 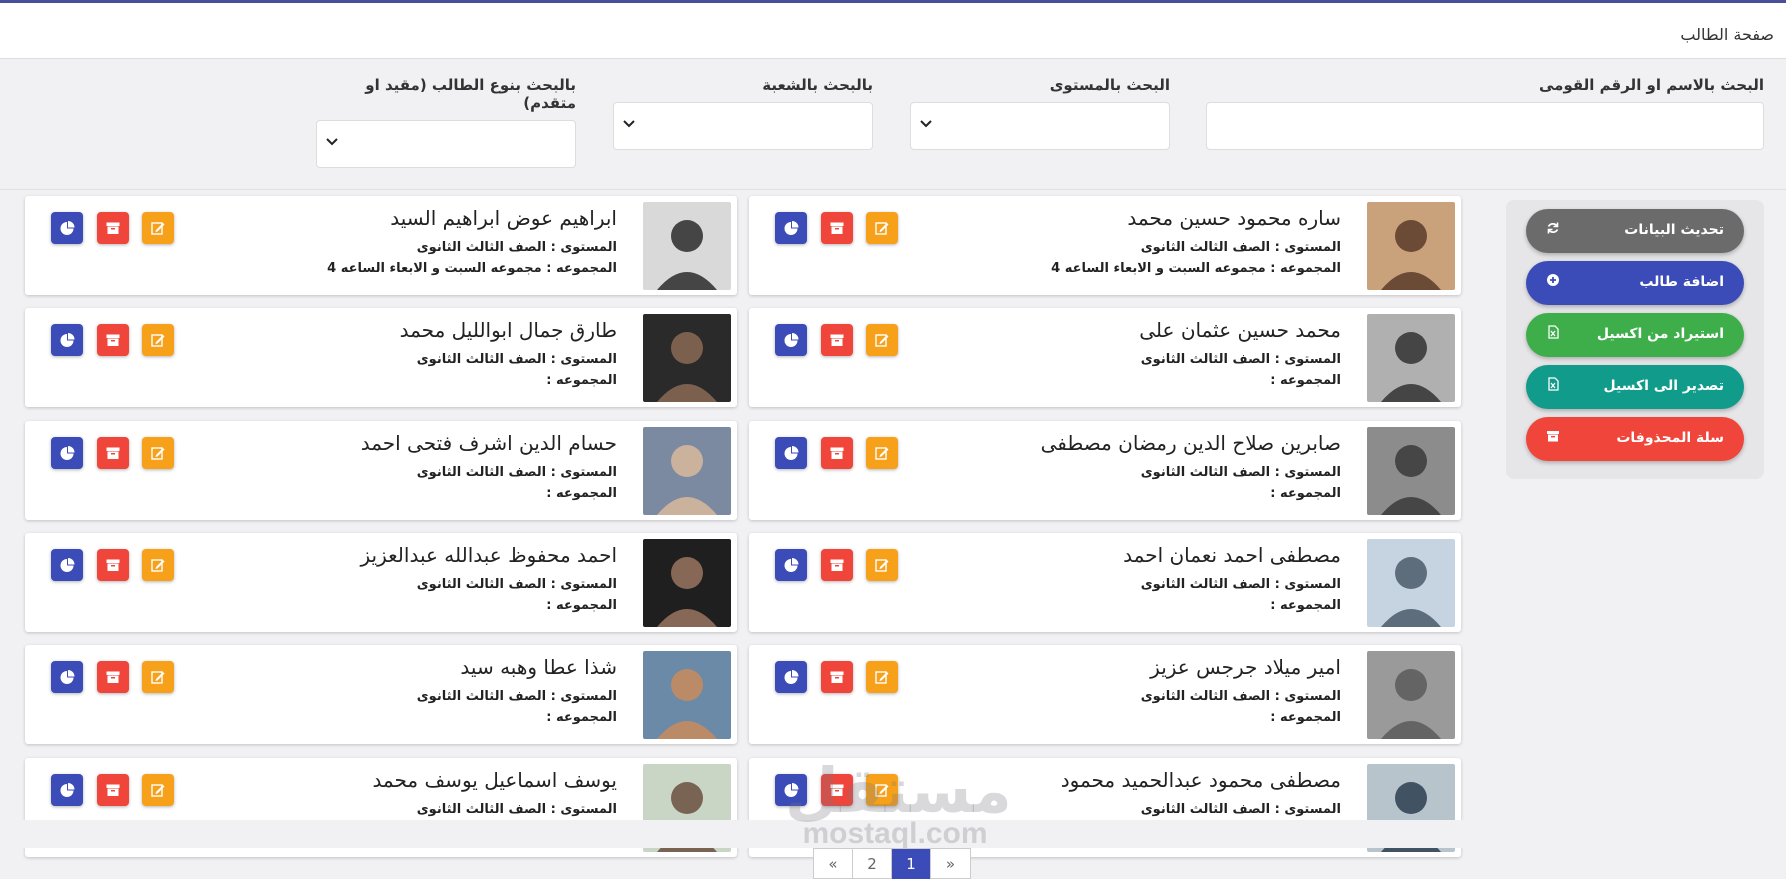 I want to click on name-search-filter: البحث بالاسم او الرقم القومى, so click(x=1485, y=113).